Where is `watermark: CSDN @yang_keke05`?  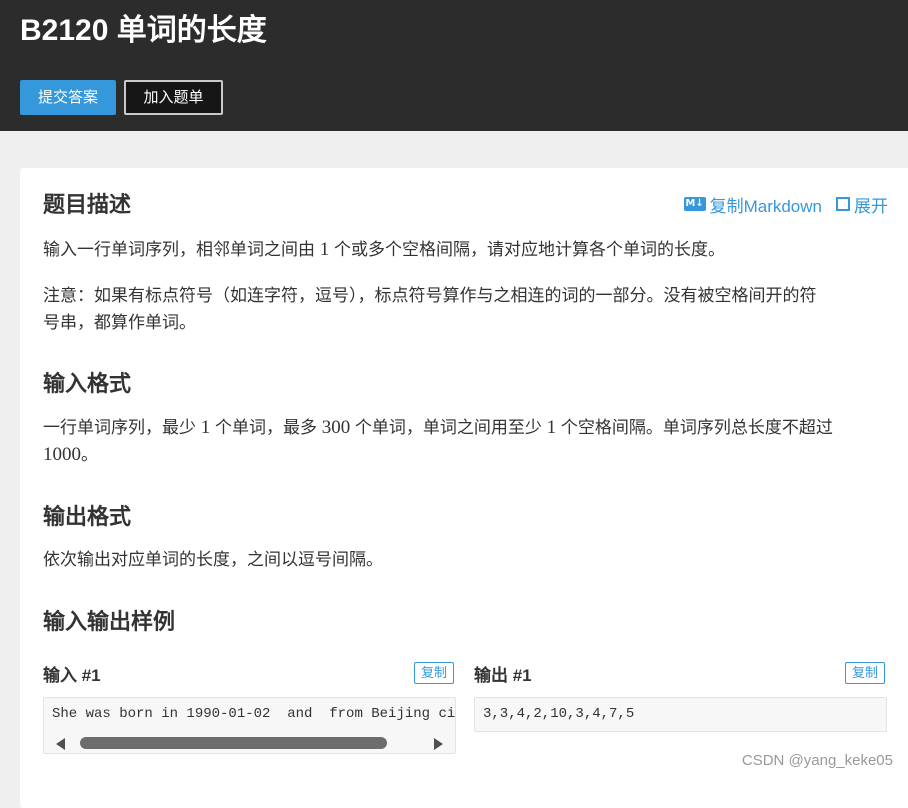
watermark: CSDN @yang_keke05 is located at coordinates (817, 760).